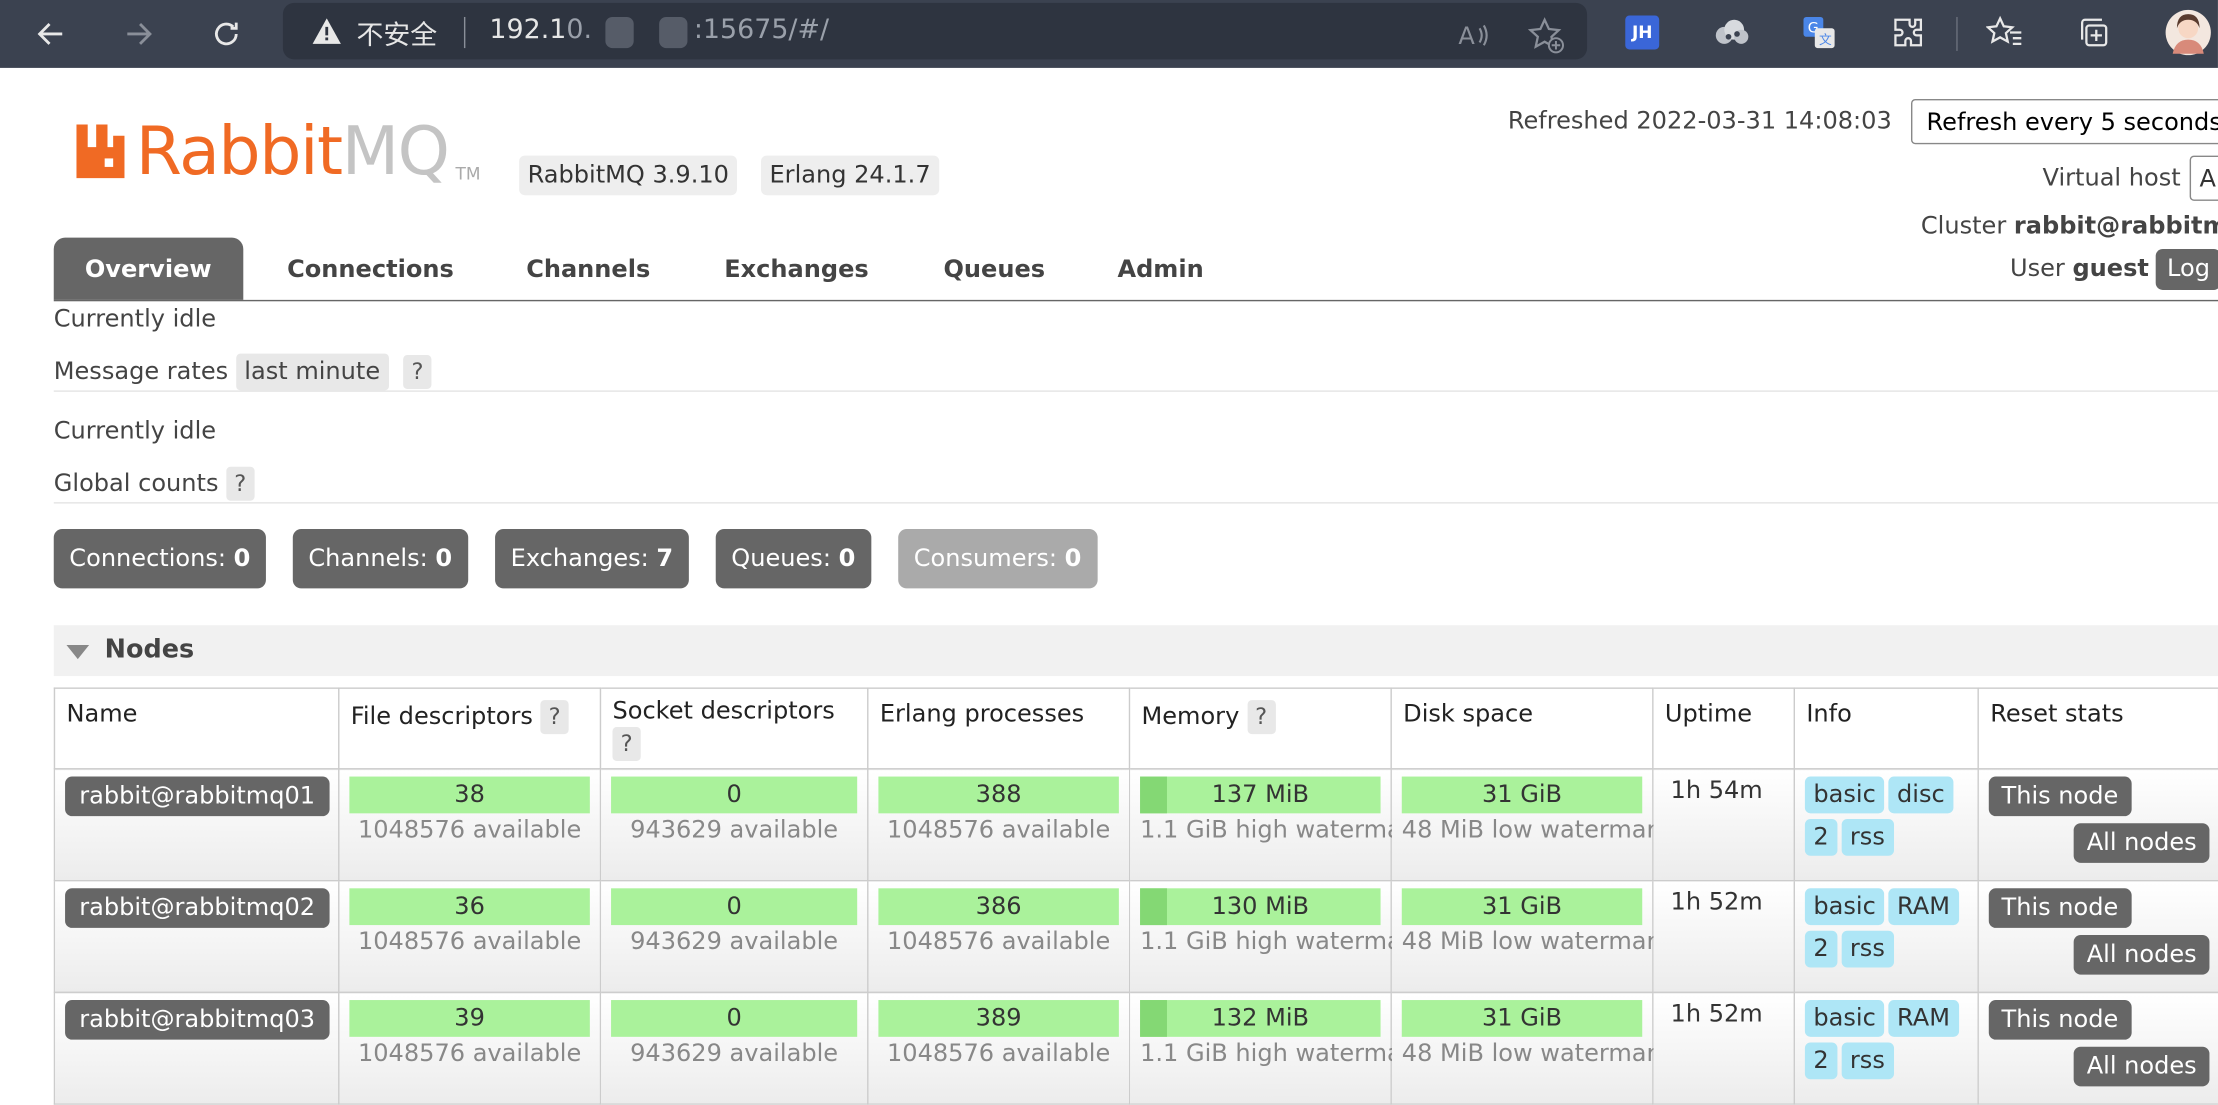 The height and width of the screenshot is (1105, 2218). I want to click on erlang-processes-cell: 389 1048576 available, so click(999, 1048).